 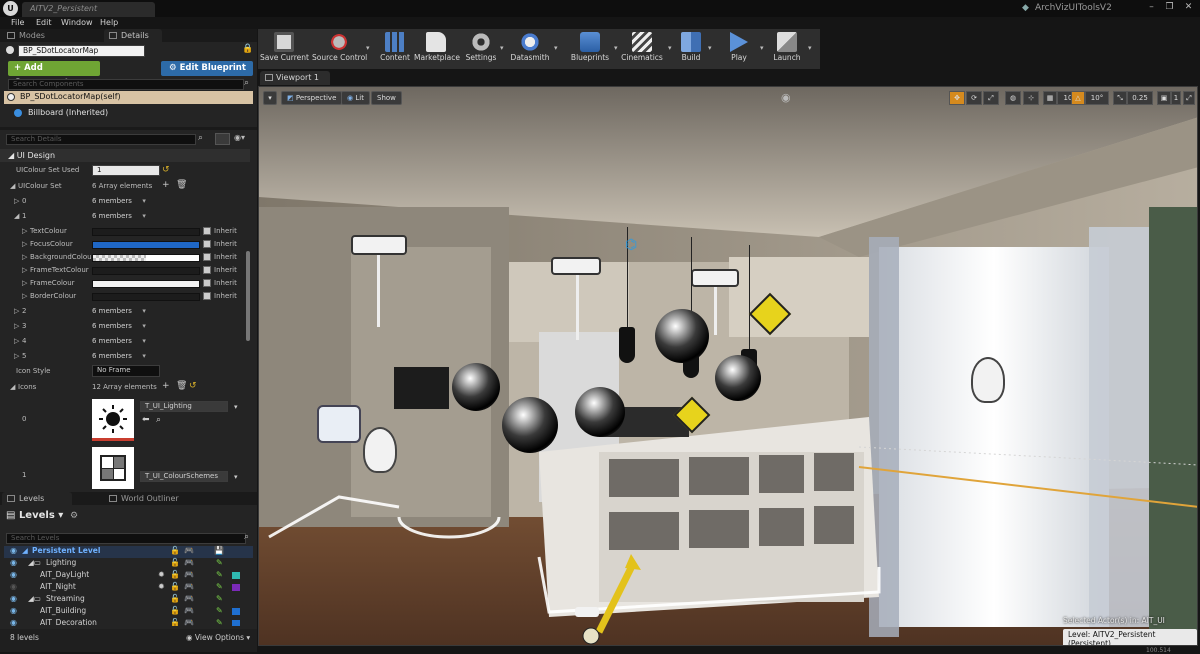 I want to click on element-5-members: 6 members, so click(x=119, y=356).